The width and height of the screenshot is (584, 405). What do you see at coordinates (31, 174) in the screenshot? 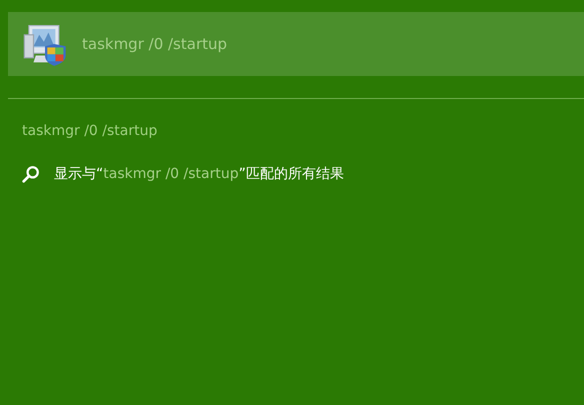
I see `search-icon` at bounding box center [31, 174].